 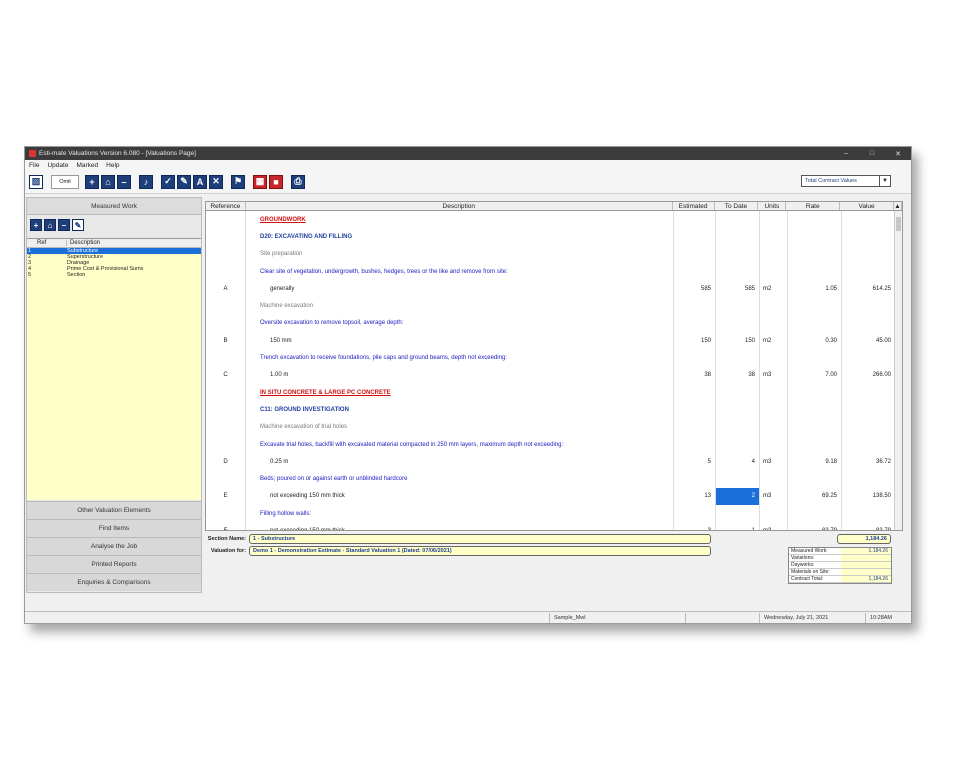 What do you see at coordinates (238, 181) in the screenshot?
I see `tag-icon: ⚑` at bounding box center [238, 181].